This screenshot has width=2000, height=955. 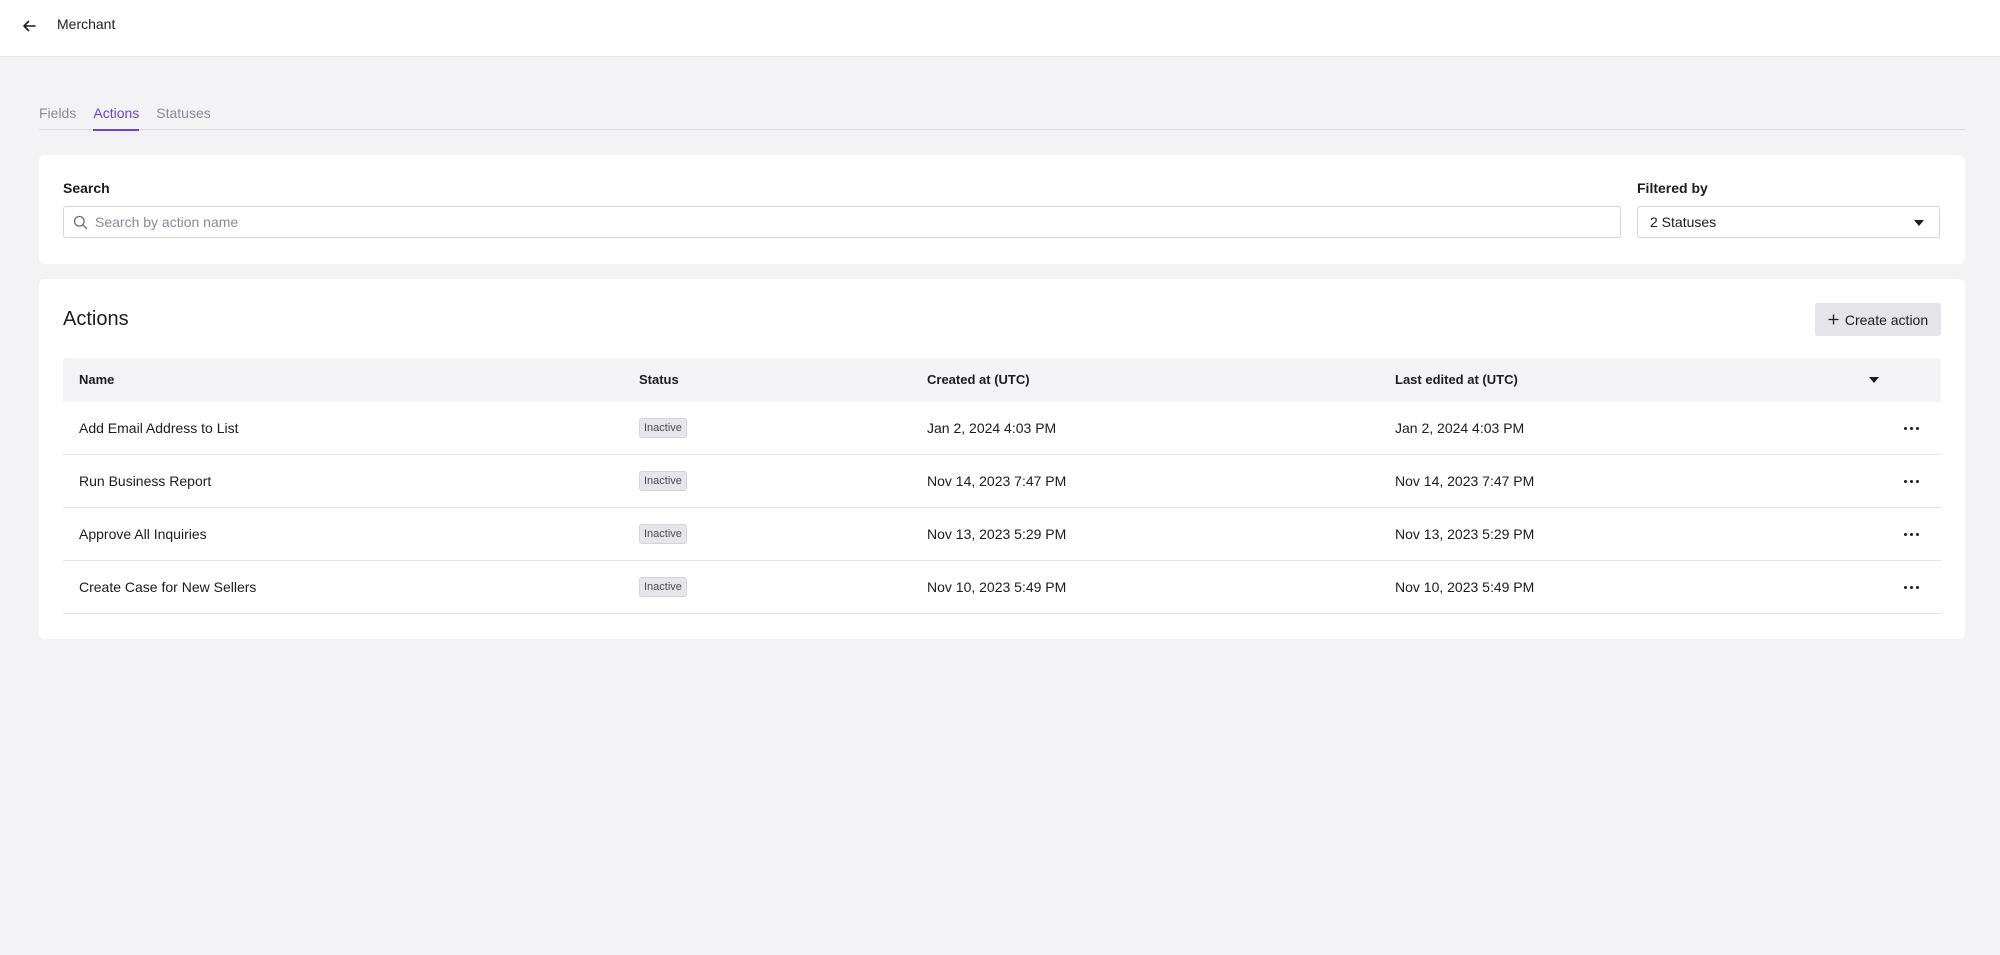 I want to click on edited-at: Nov 14, 2023 7:47 PM, so click(x=1465, y=481).